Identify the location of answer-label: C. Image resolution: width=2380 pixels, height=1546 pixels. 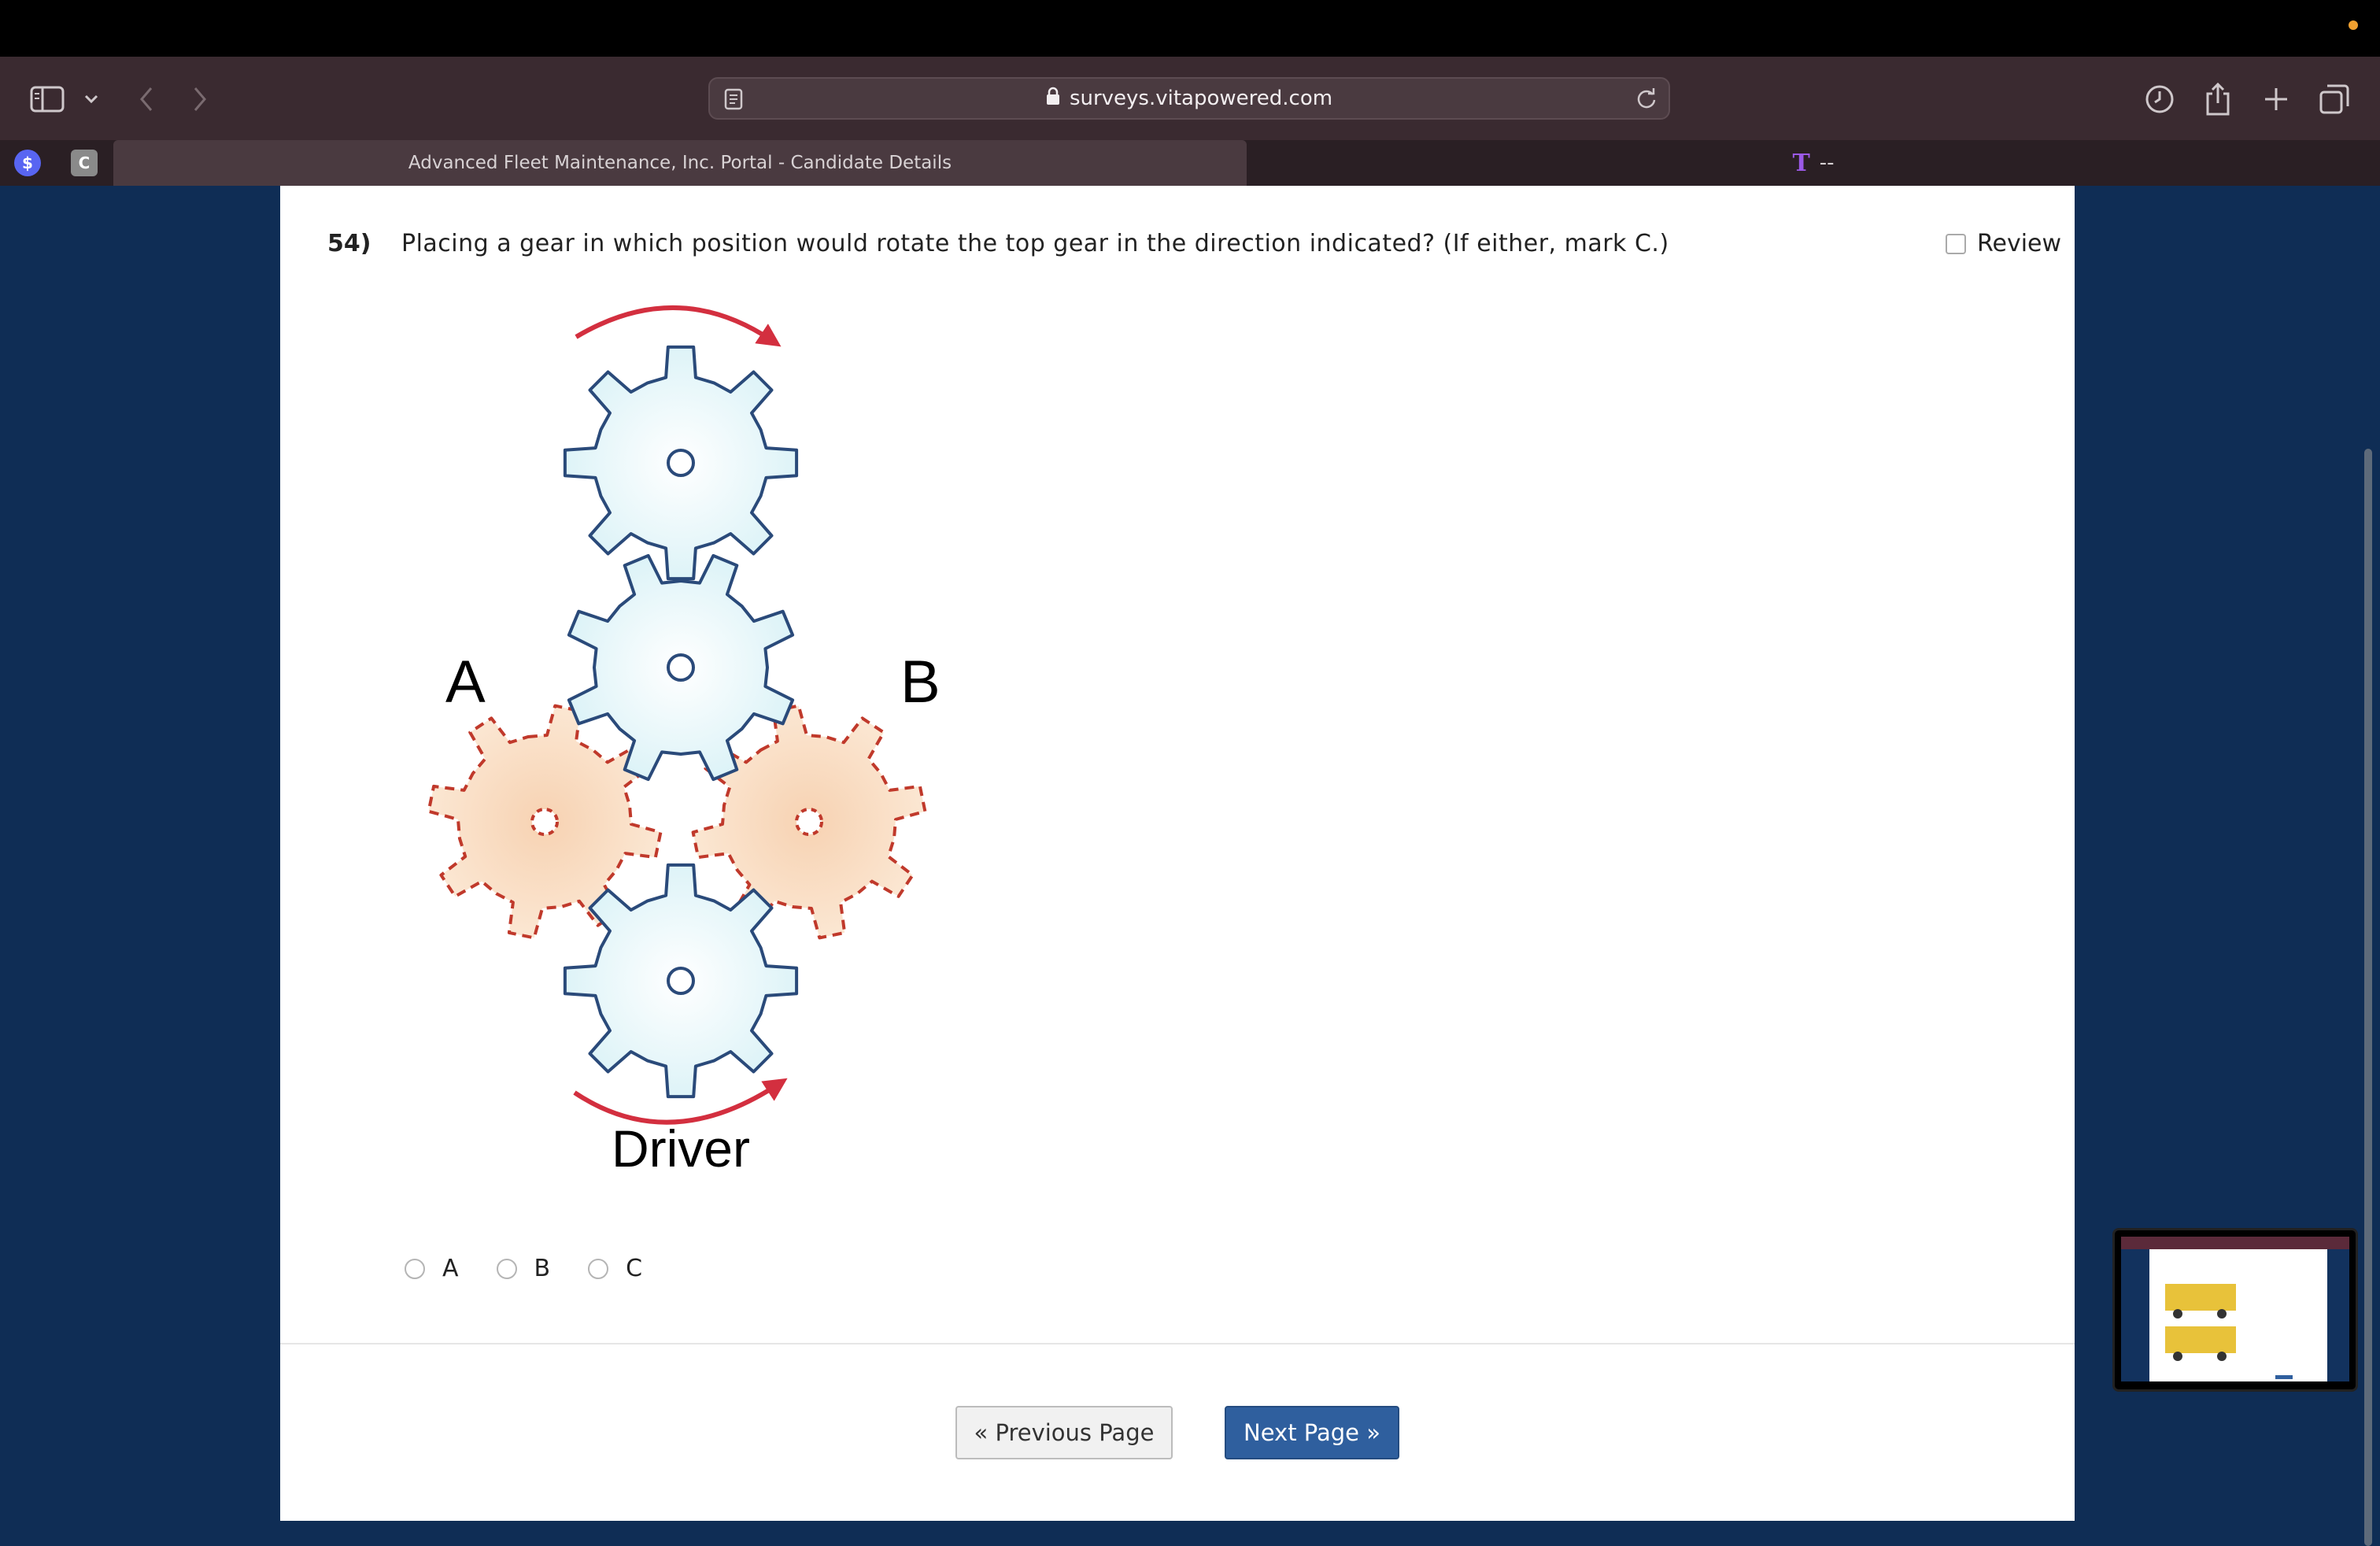
(634, 1269).